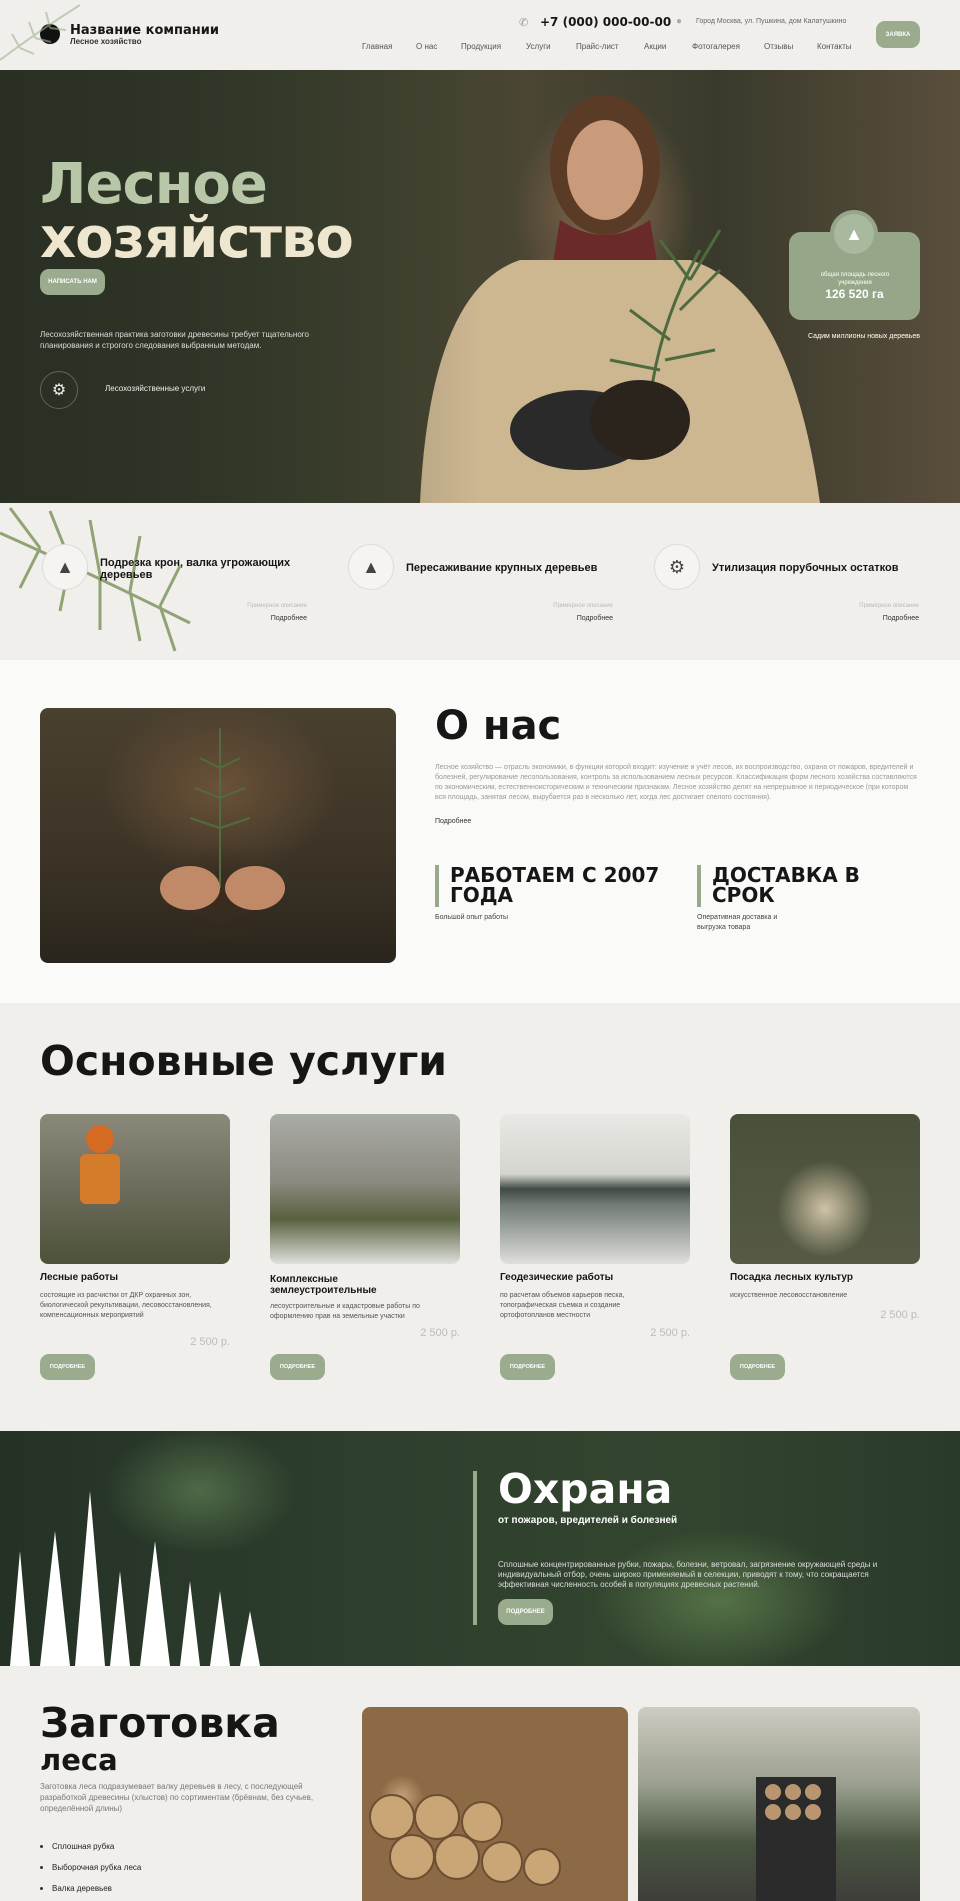 This screenshot has width=960, height=1901. Describe the element at coordinates (595, 1189) in the screenshot. I see `service-photo-geodesy` at that location.